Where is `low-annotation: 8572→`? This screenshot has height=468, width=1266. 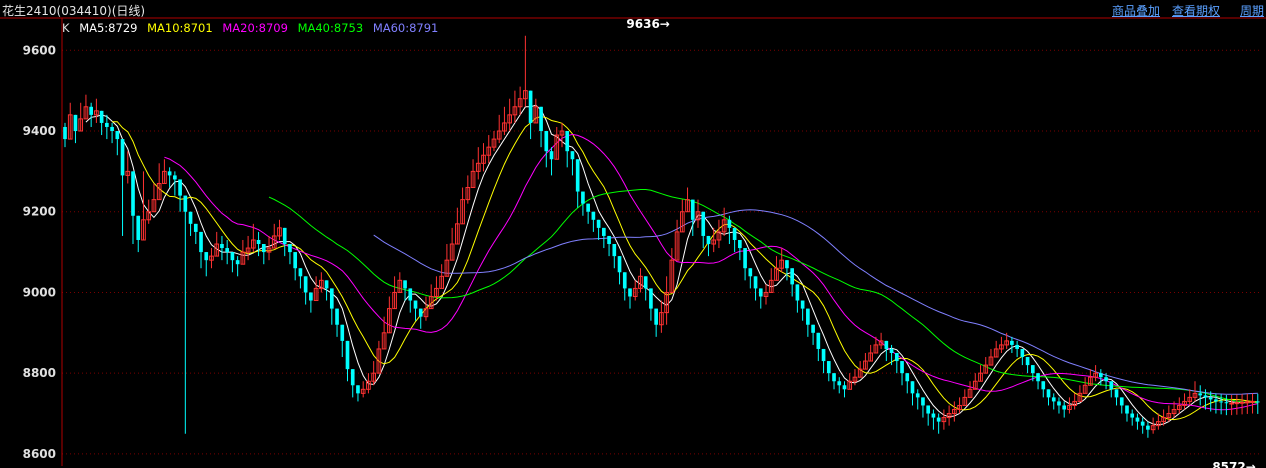 low-annotation: 8572→ is located at coordinates (1233, 464).